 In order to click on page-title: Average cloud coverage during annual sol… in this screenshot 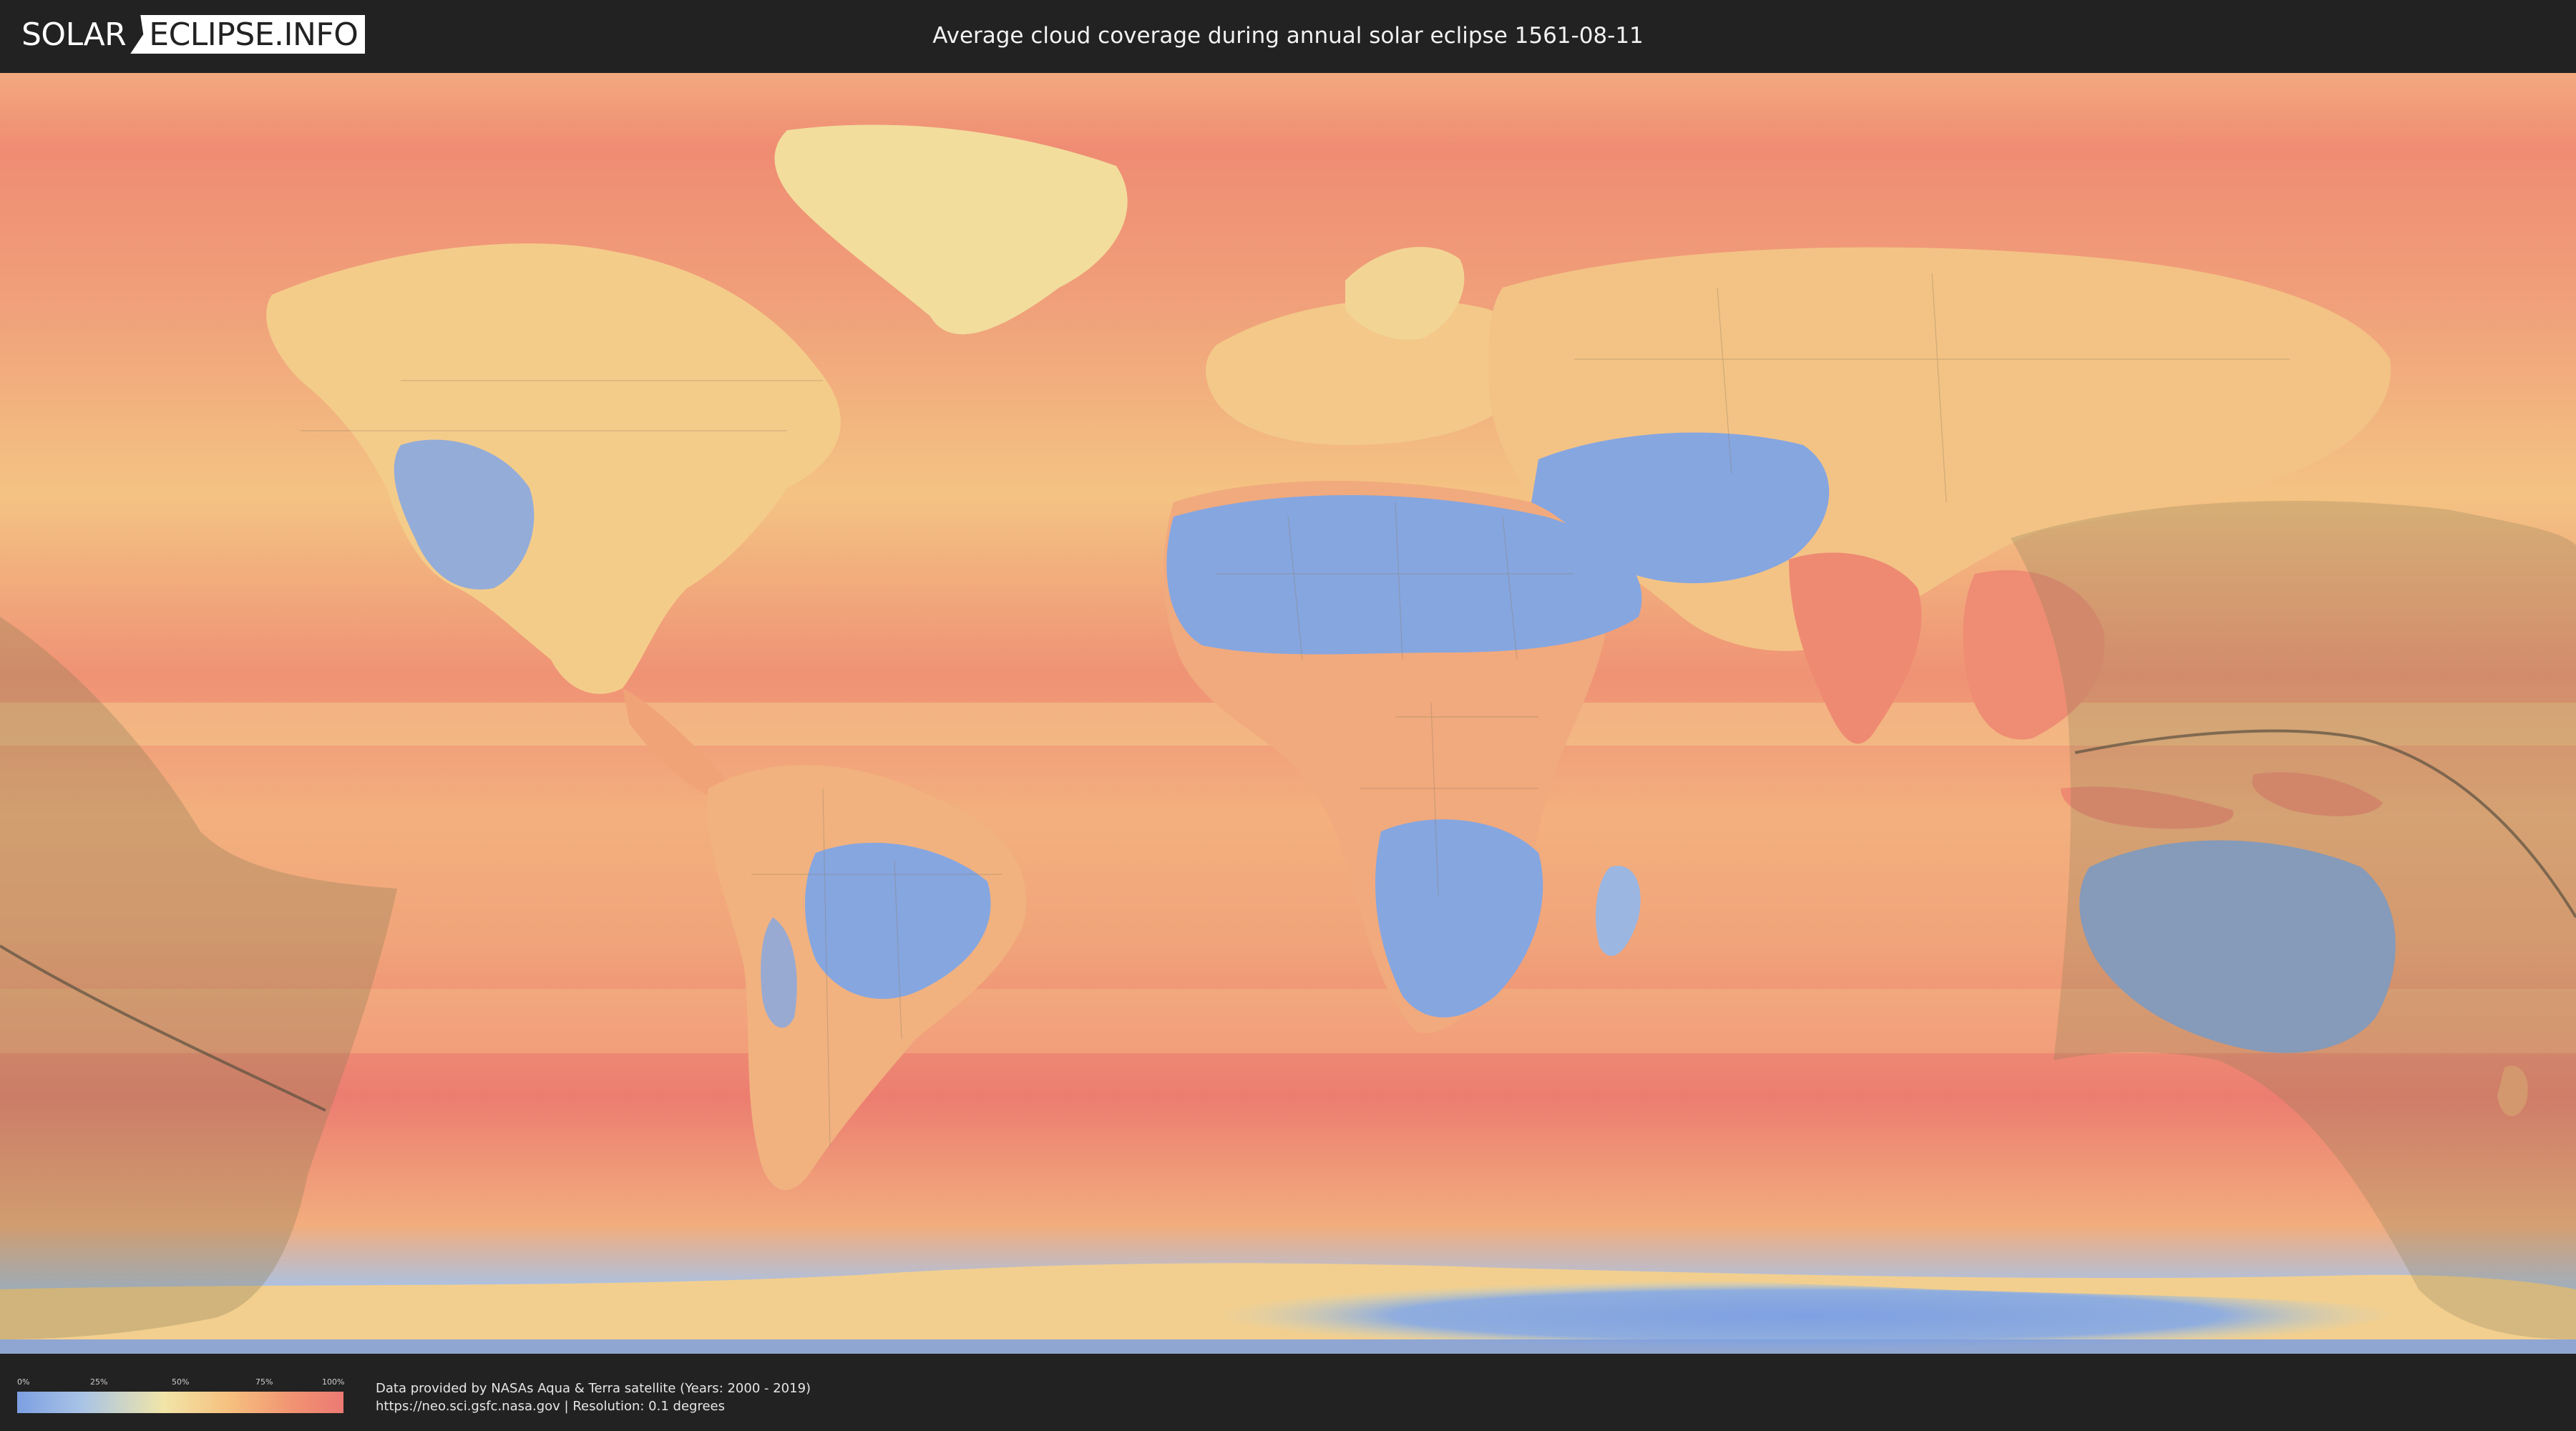, I will do `click(1288, 36)`.